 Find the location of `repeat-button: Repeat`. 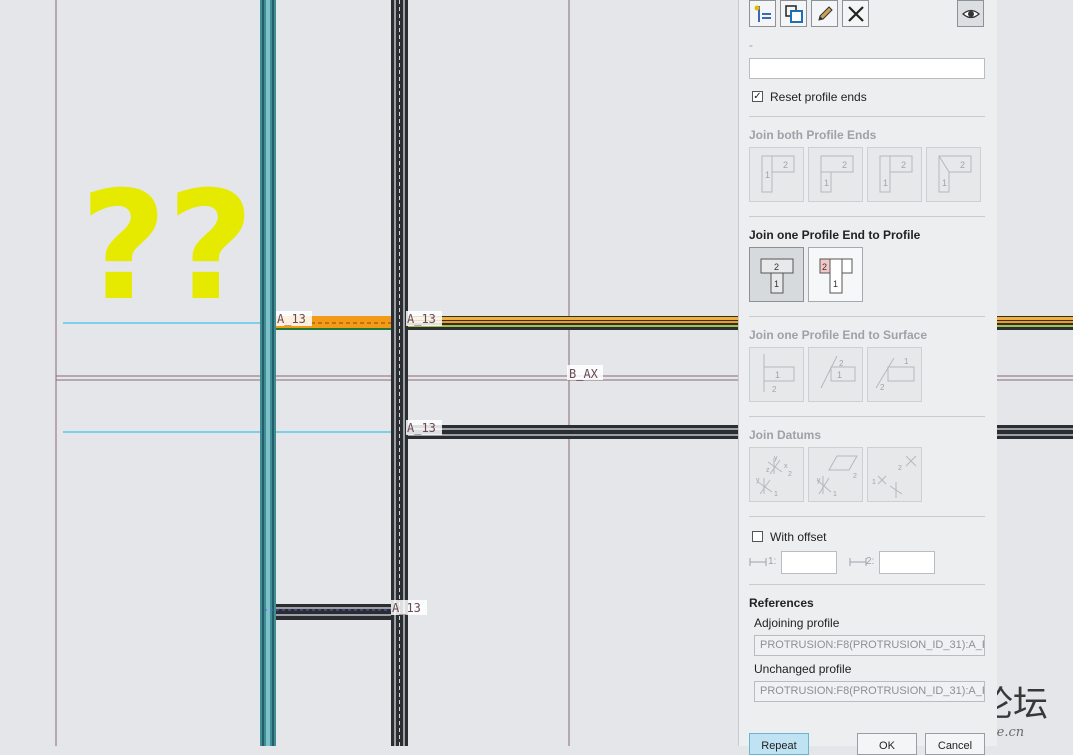

repeat-button: Repeat is located at coordinates (779, 744).